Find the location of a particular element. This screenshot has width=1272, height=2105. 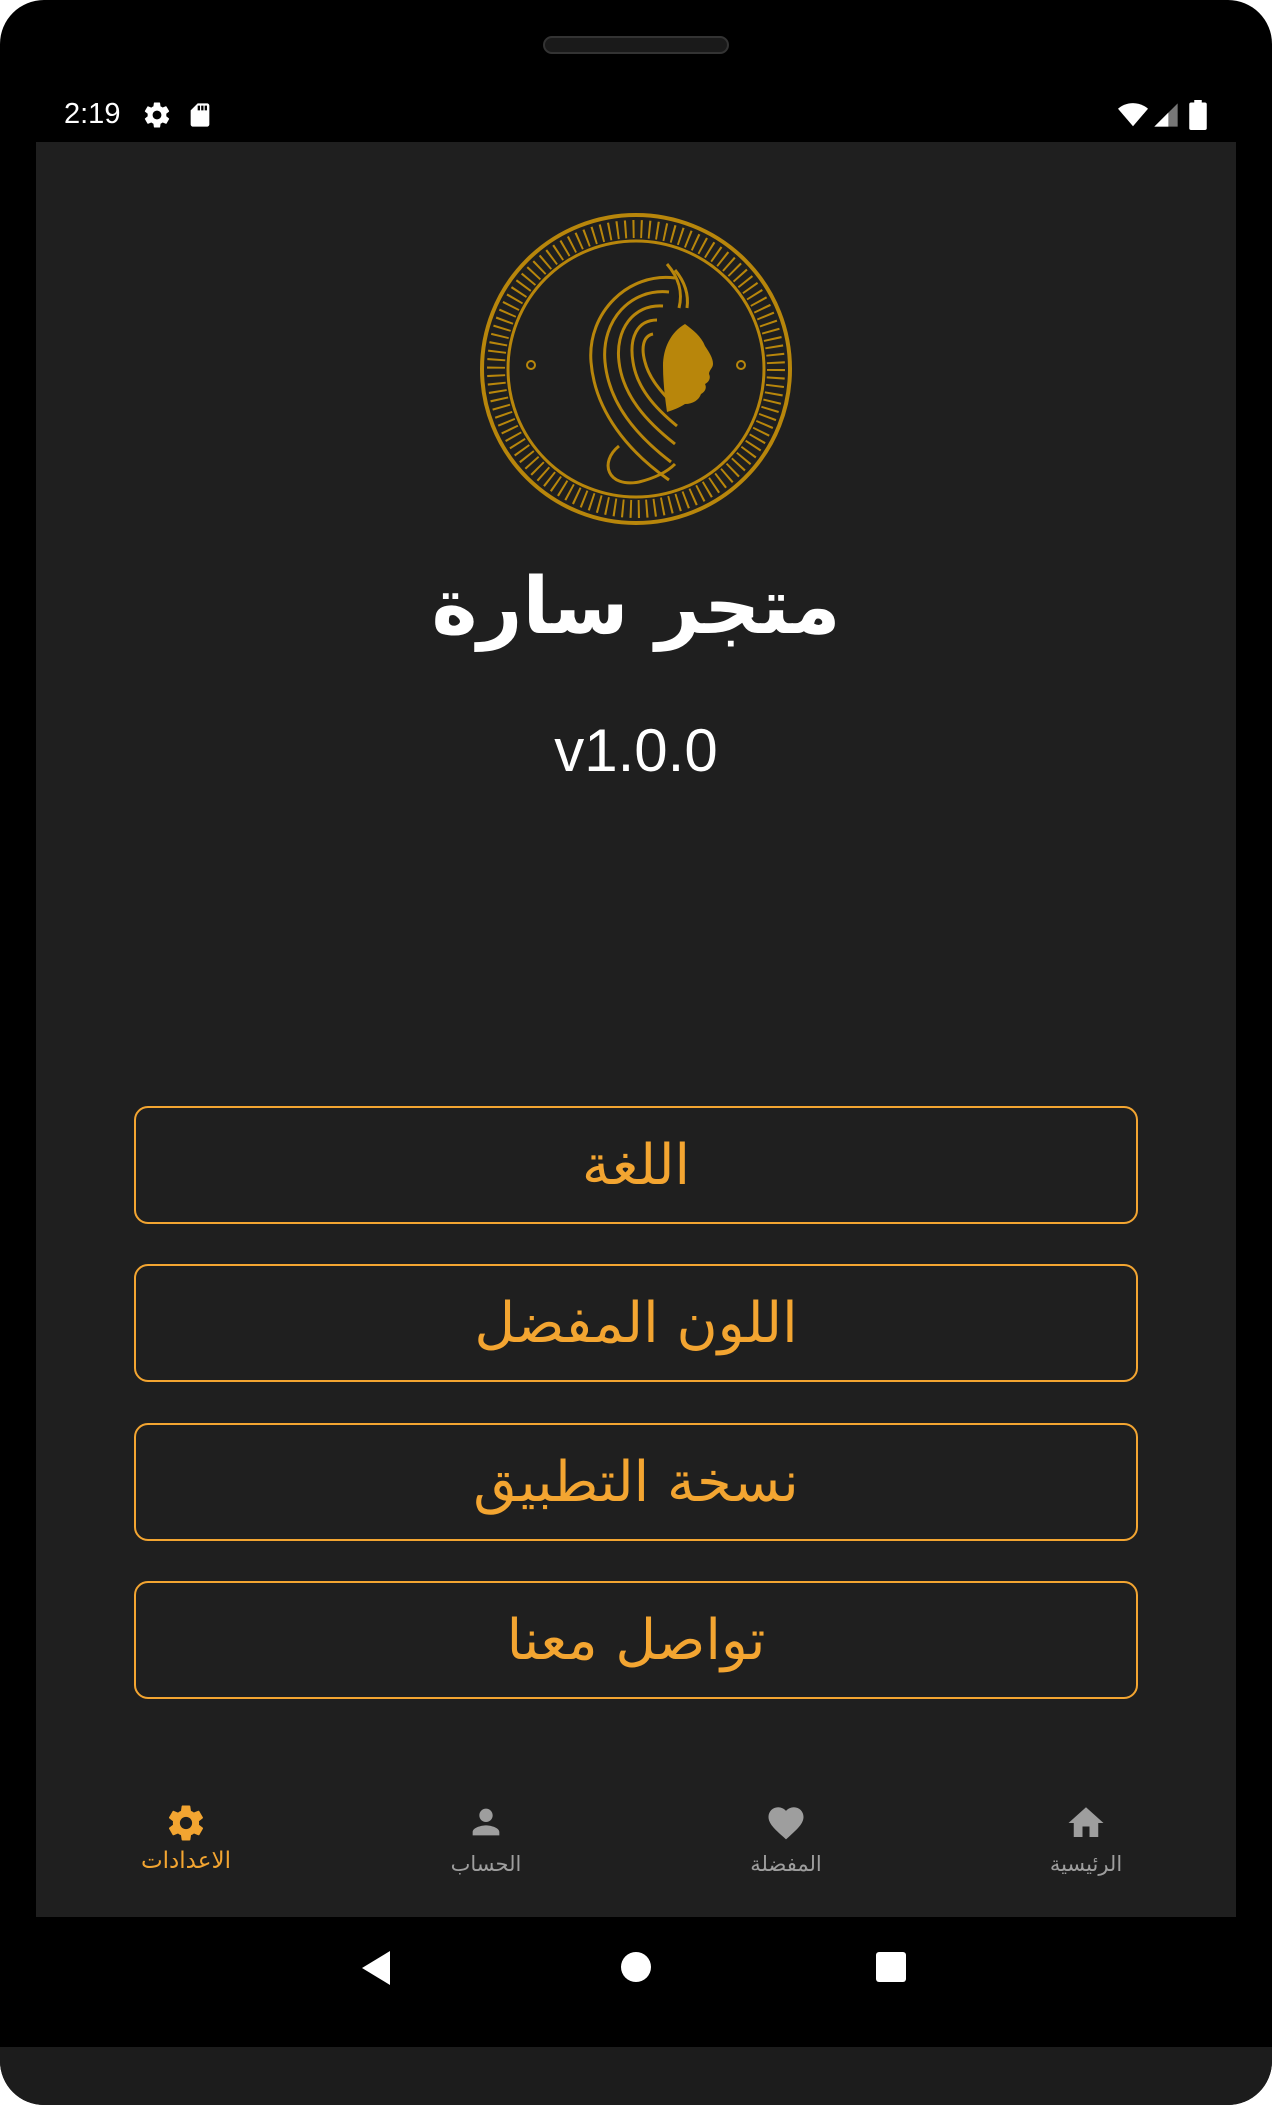

nav-home: الرئيسية is located at coordinates (1086, 1857).